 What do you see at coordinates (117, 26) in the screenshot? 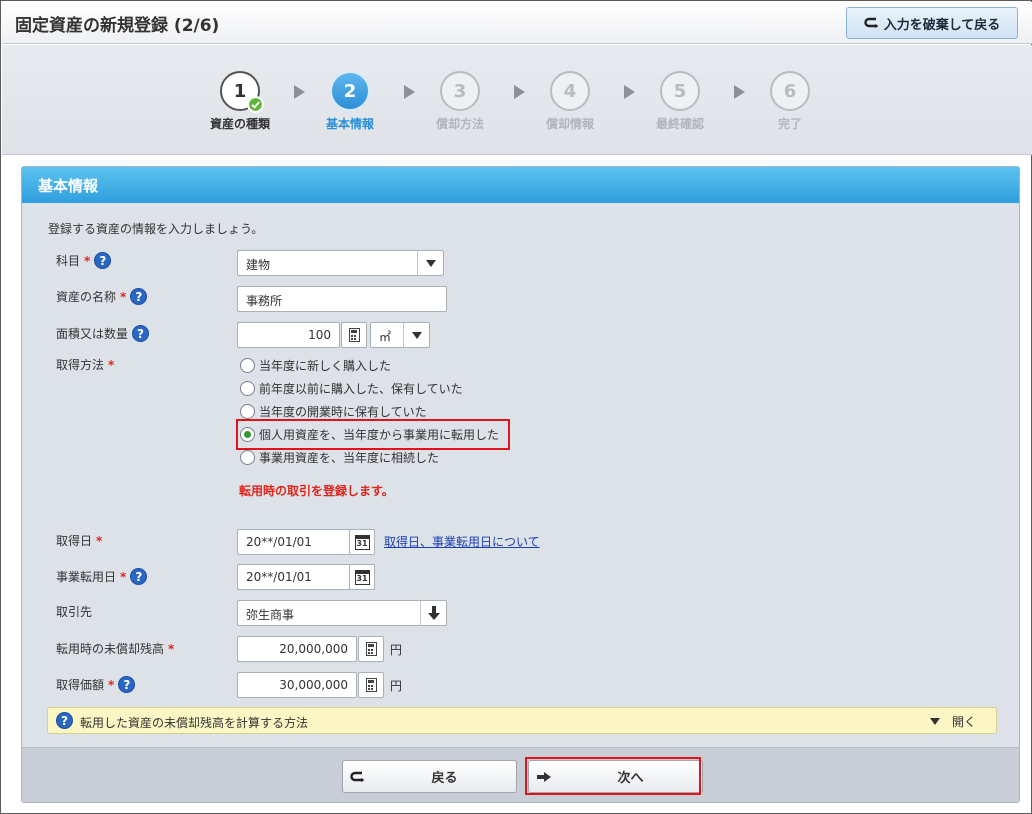
I see `page-title: 固定資産の新規登録 (2/6)` at bounding box center [117, 26].